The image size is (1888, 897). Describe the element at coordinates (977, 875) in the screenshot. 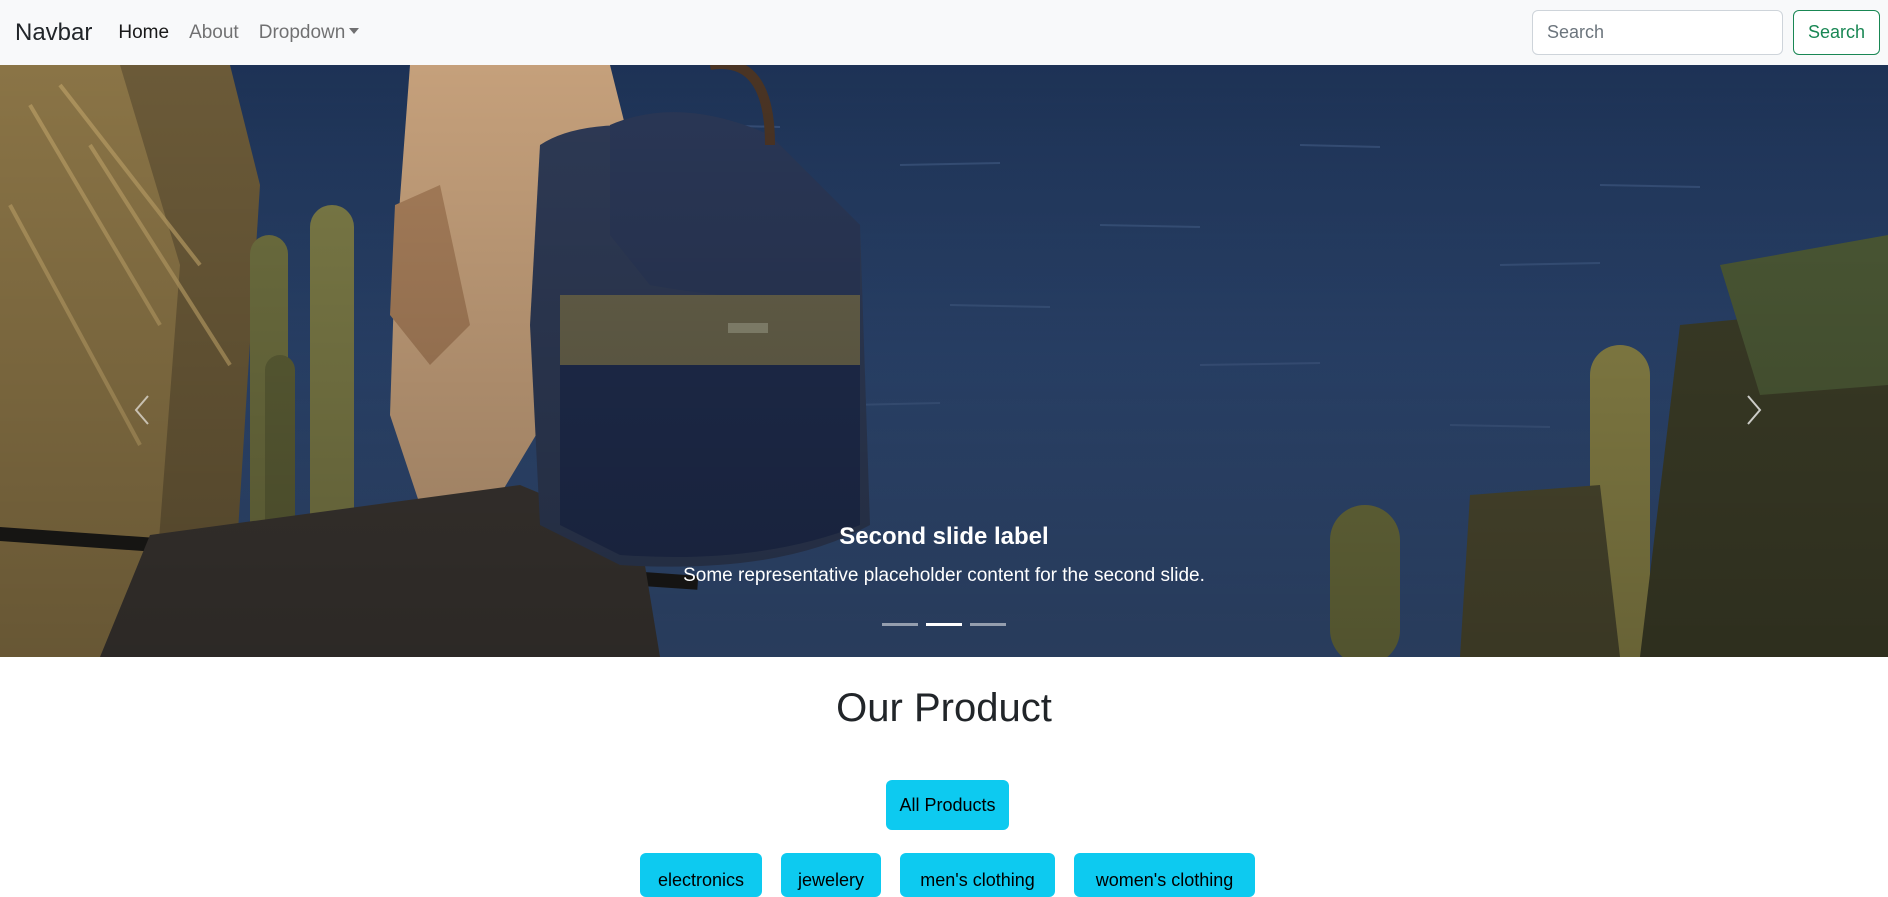

I see `category-button-mens-clothing: men's clothing` at that location.